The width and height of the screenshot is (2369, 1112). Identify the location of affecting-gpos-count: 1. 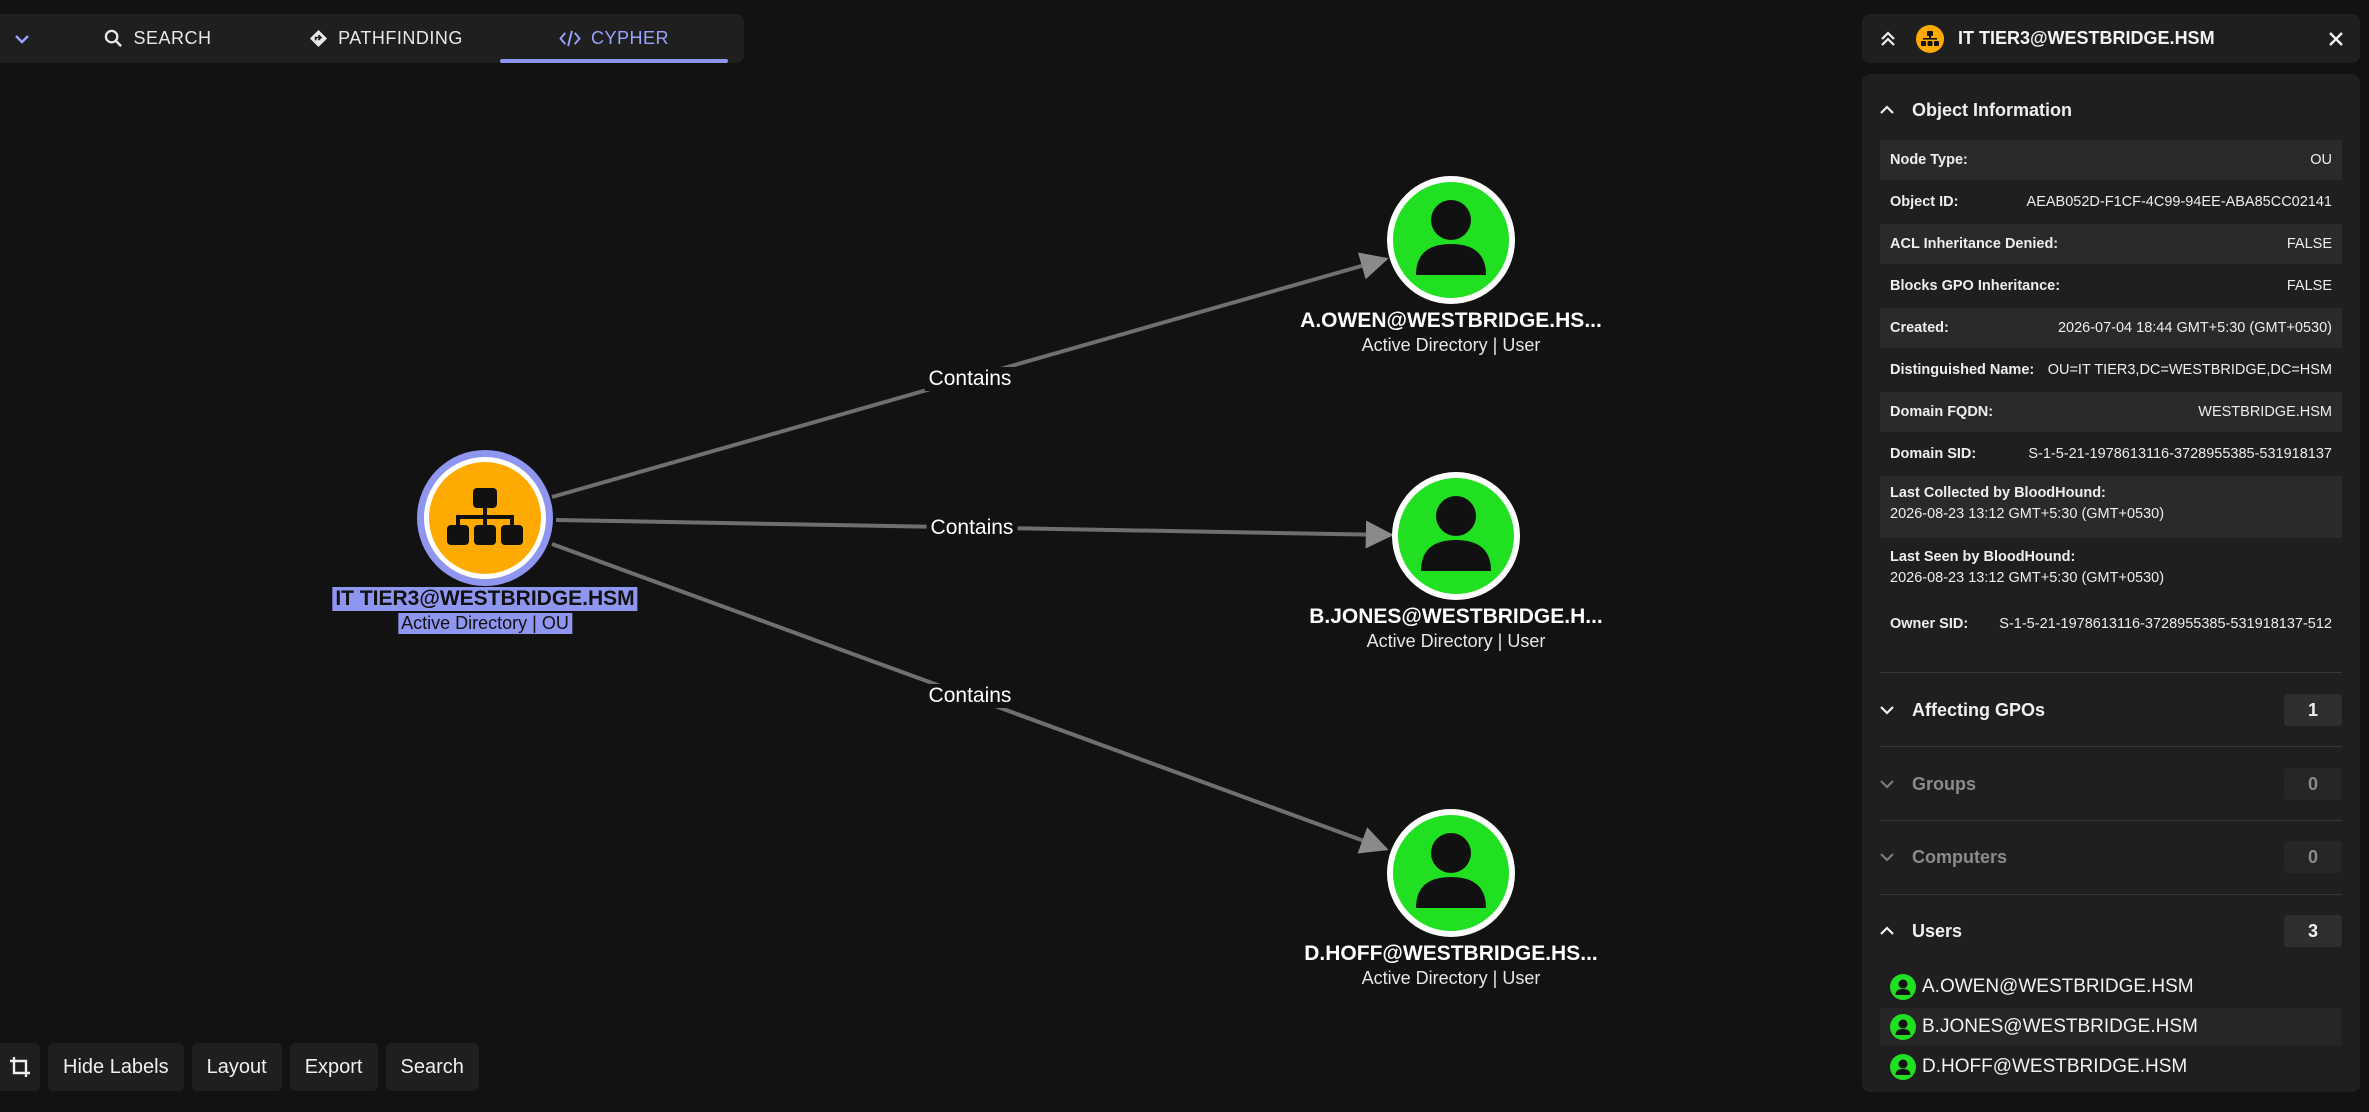
(2313, 710).